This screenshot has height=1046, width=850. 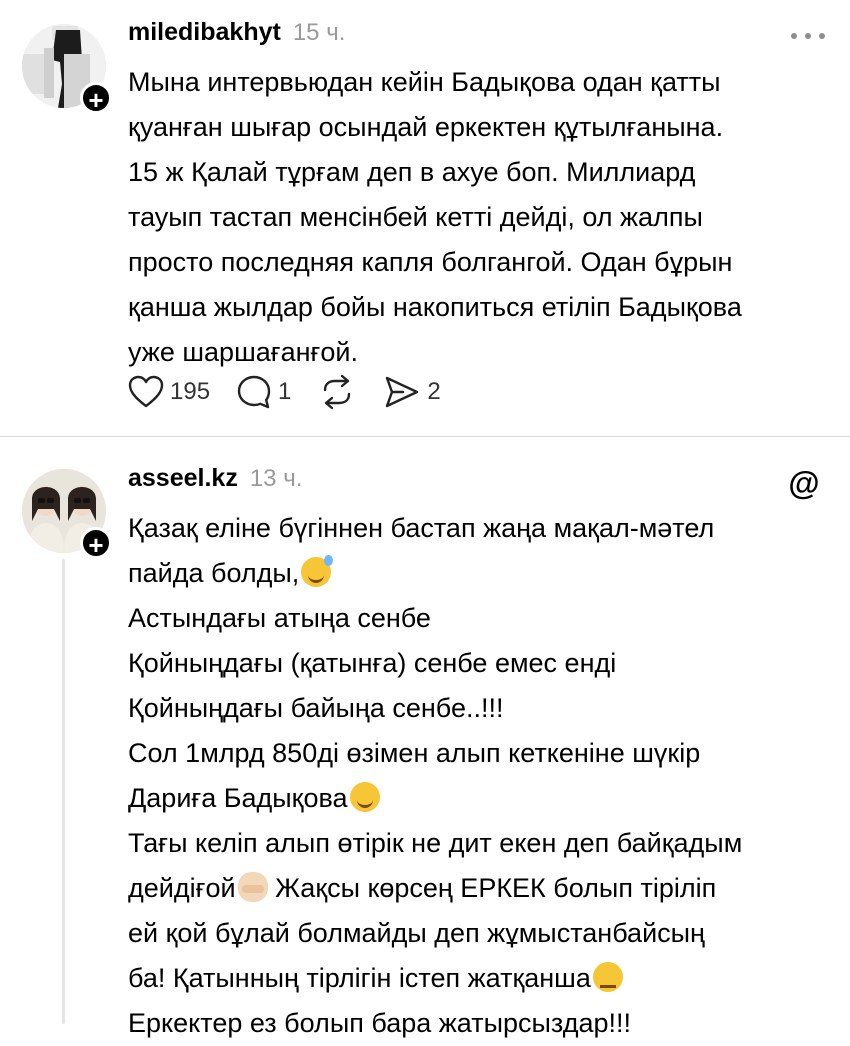 What do you see at coordinates (214, 573) in the screenshot?
I see `body-line-text: пайда болды,` at bounding box center [214, 573].